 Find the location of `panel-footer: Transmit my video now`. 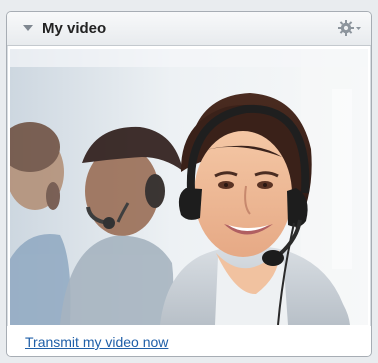

panel-footer: Transmit my video now is located at coordinates (189, 341).